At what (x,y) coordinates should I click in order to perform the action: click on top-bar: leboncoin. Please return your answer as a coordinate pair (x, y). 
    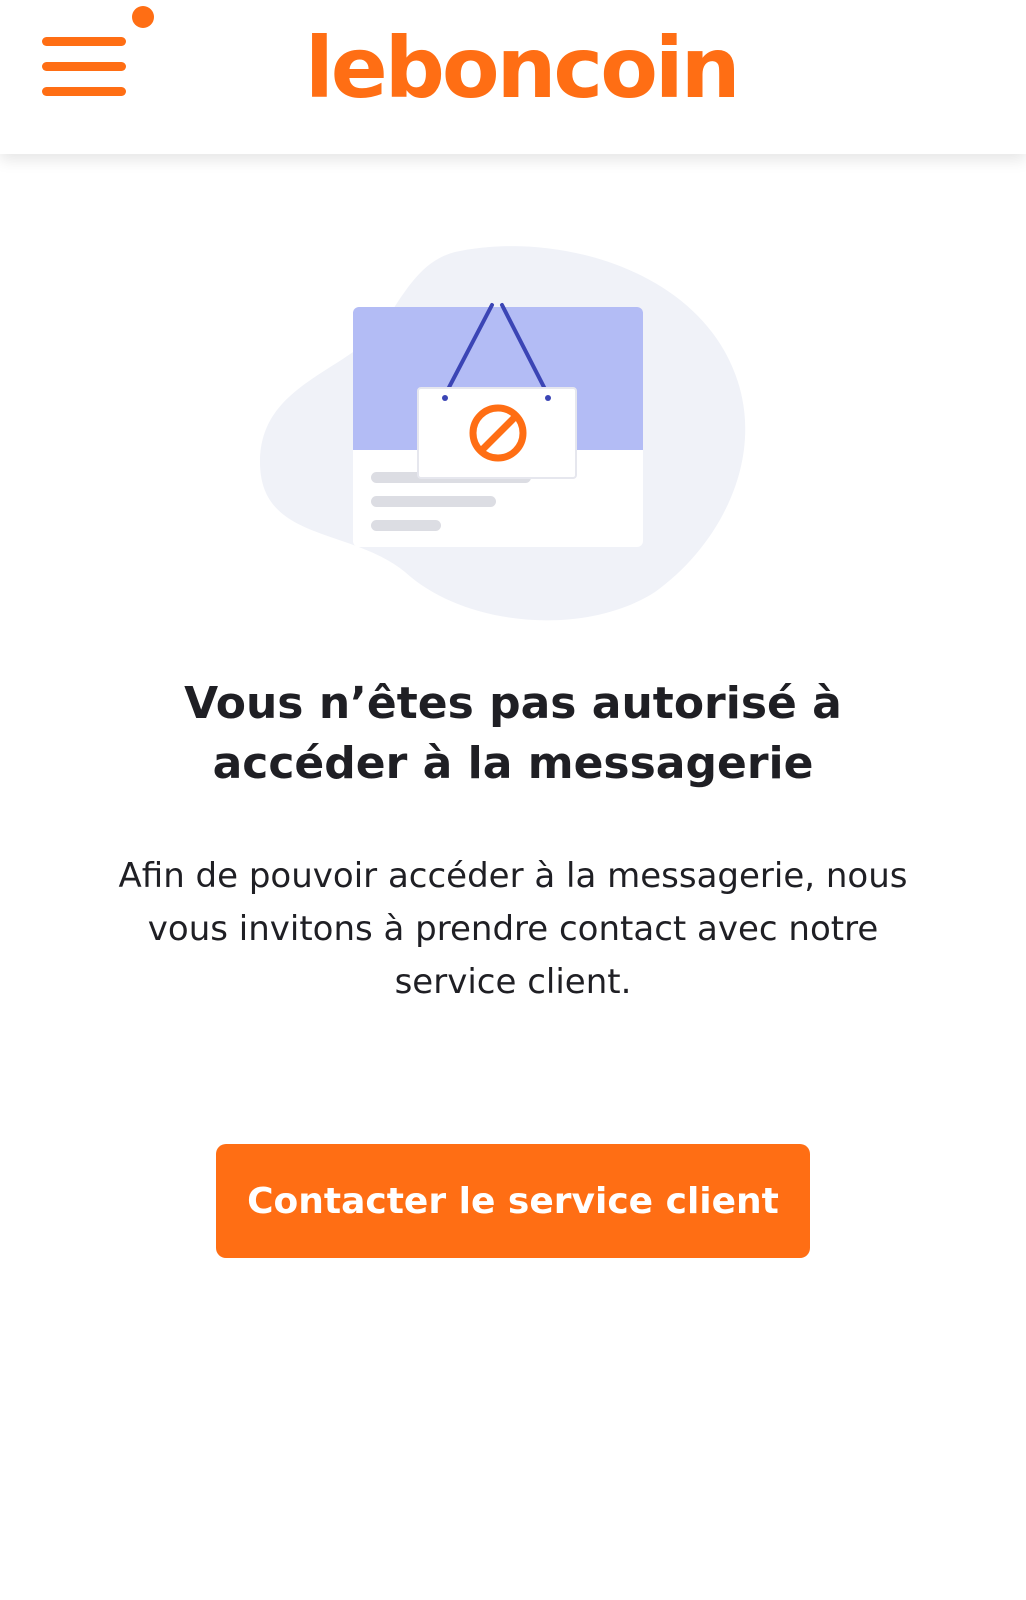
    Looking at the image, I should click on (513, 77).